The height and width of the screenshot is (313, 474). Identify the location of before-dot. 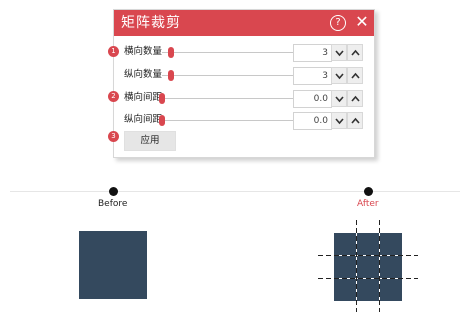
(113, 191).